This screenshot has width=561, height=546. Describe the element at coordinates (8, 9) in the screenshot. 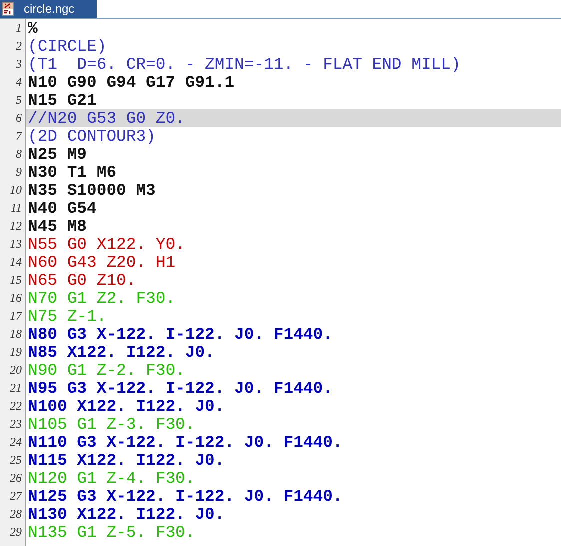

I see `gcode-file-icon` at that location.